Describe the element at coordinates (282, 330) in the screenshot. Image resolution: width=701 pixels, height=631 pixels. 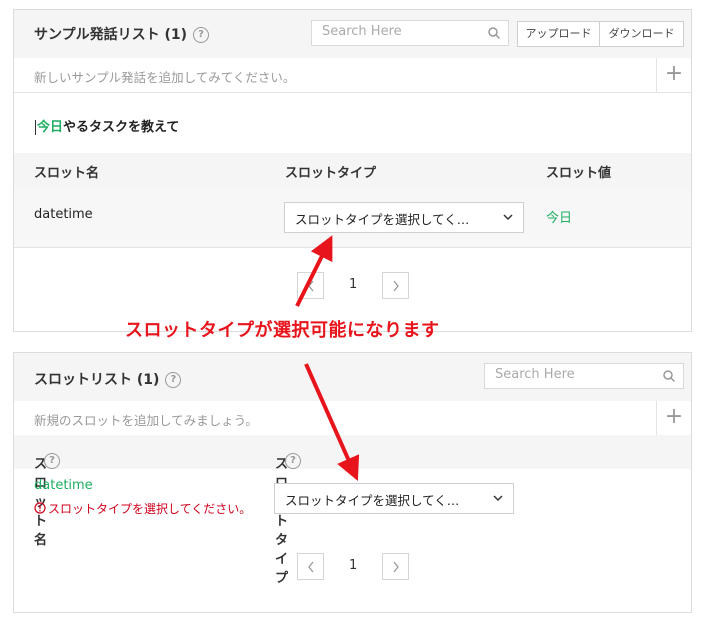
I see `annotation-callout: スロットタイプが選択可能になります` at that location.